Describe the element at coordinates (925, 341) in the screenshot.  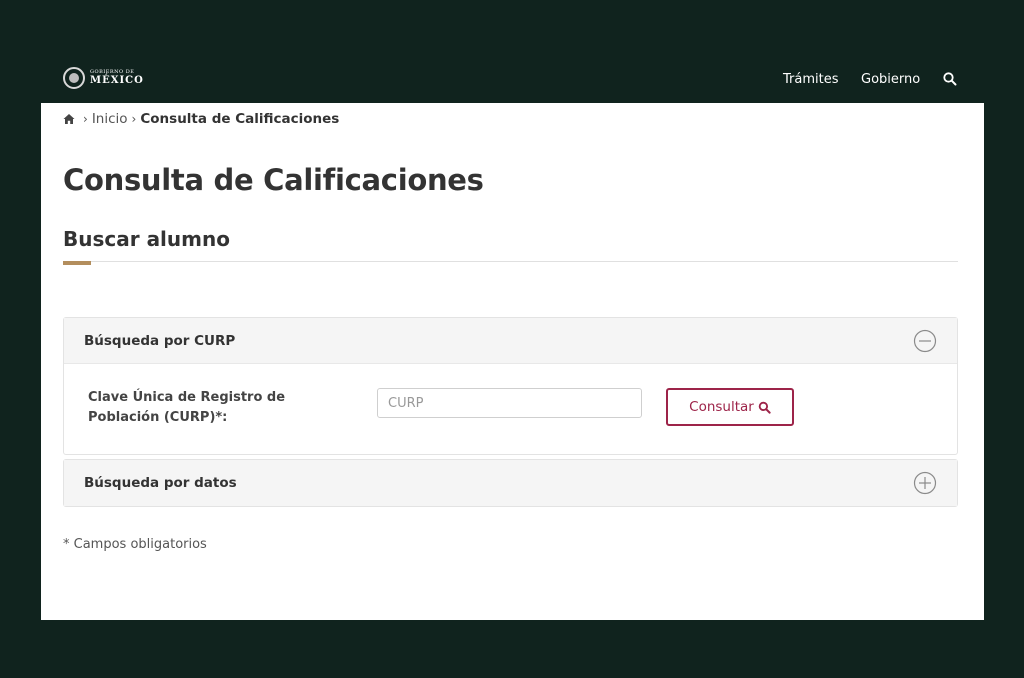
I see `collapse-minus-icon` at that location.